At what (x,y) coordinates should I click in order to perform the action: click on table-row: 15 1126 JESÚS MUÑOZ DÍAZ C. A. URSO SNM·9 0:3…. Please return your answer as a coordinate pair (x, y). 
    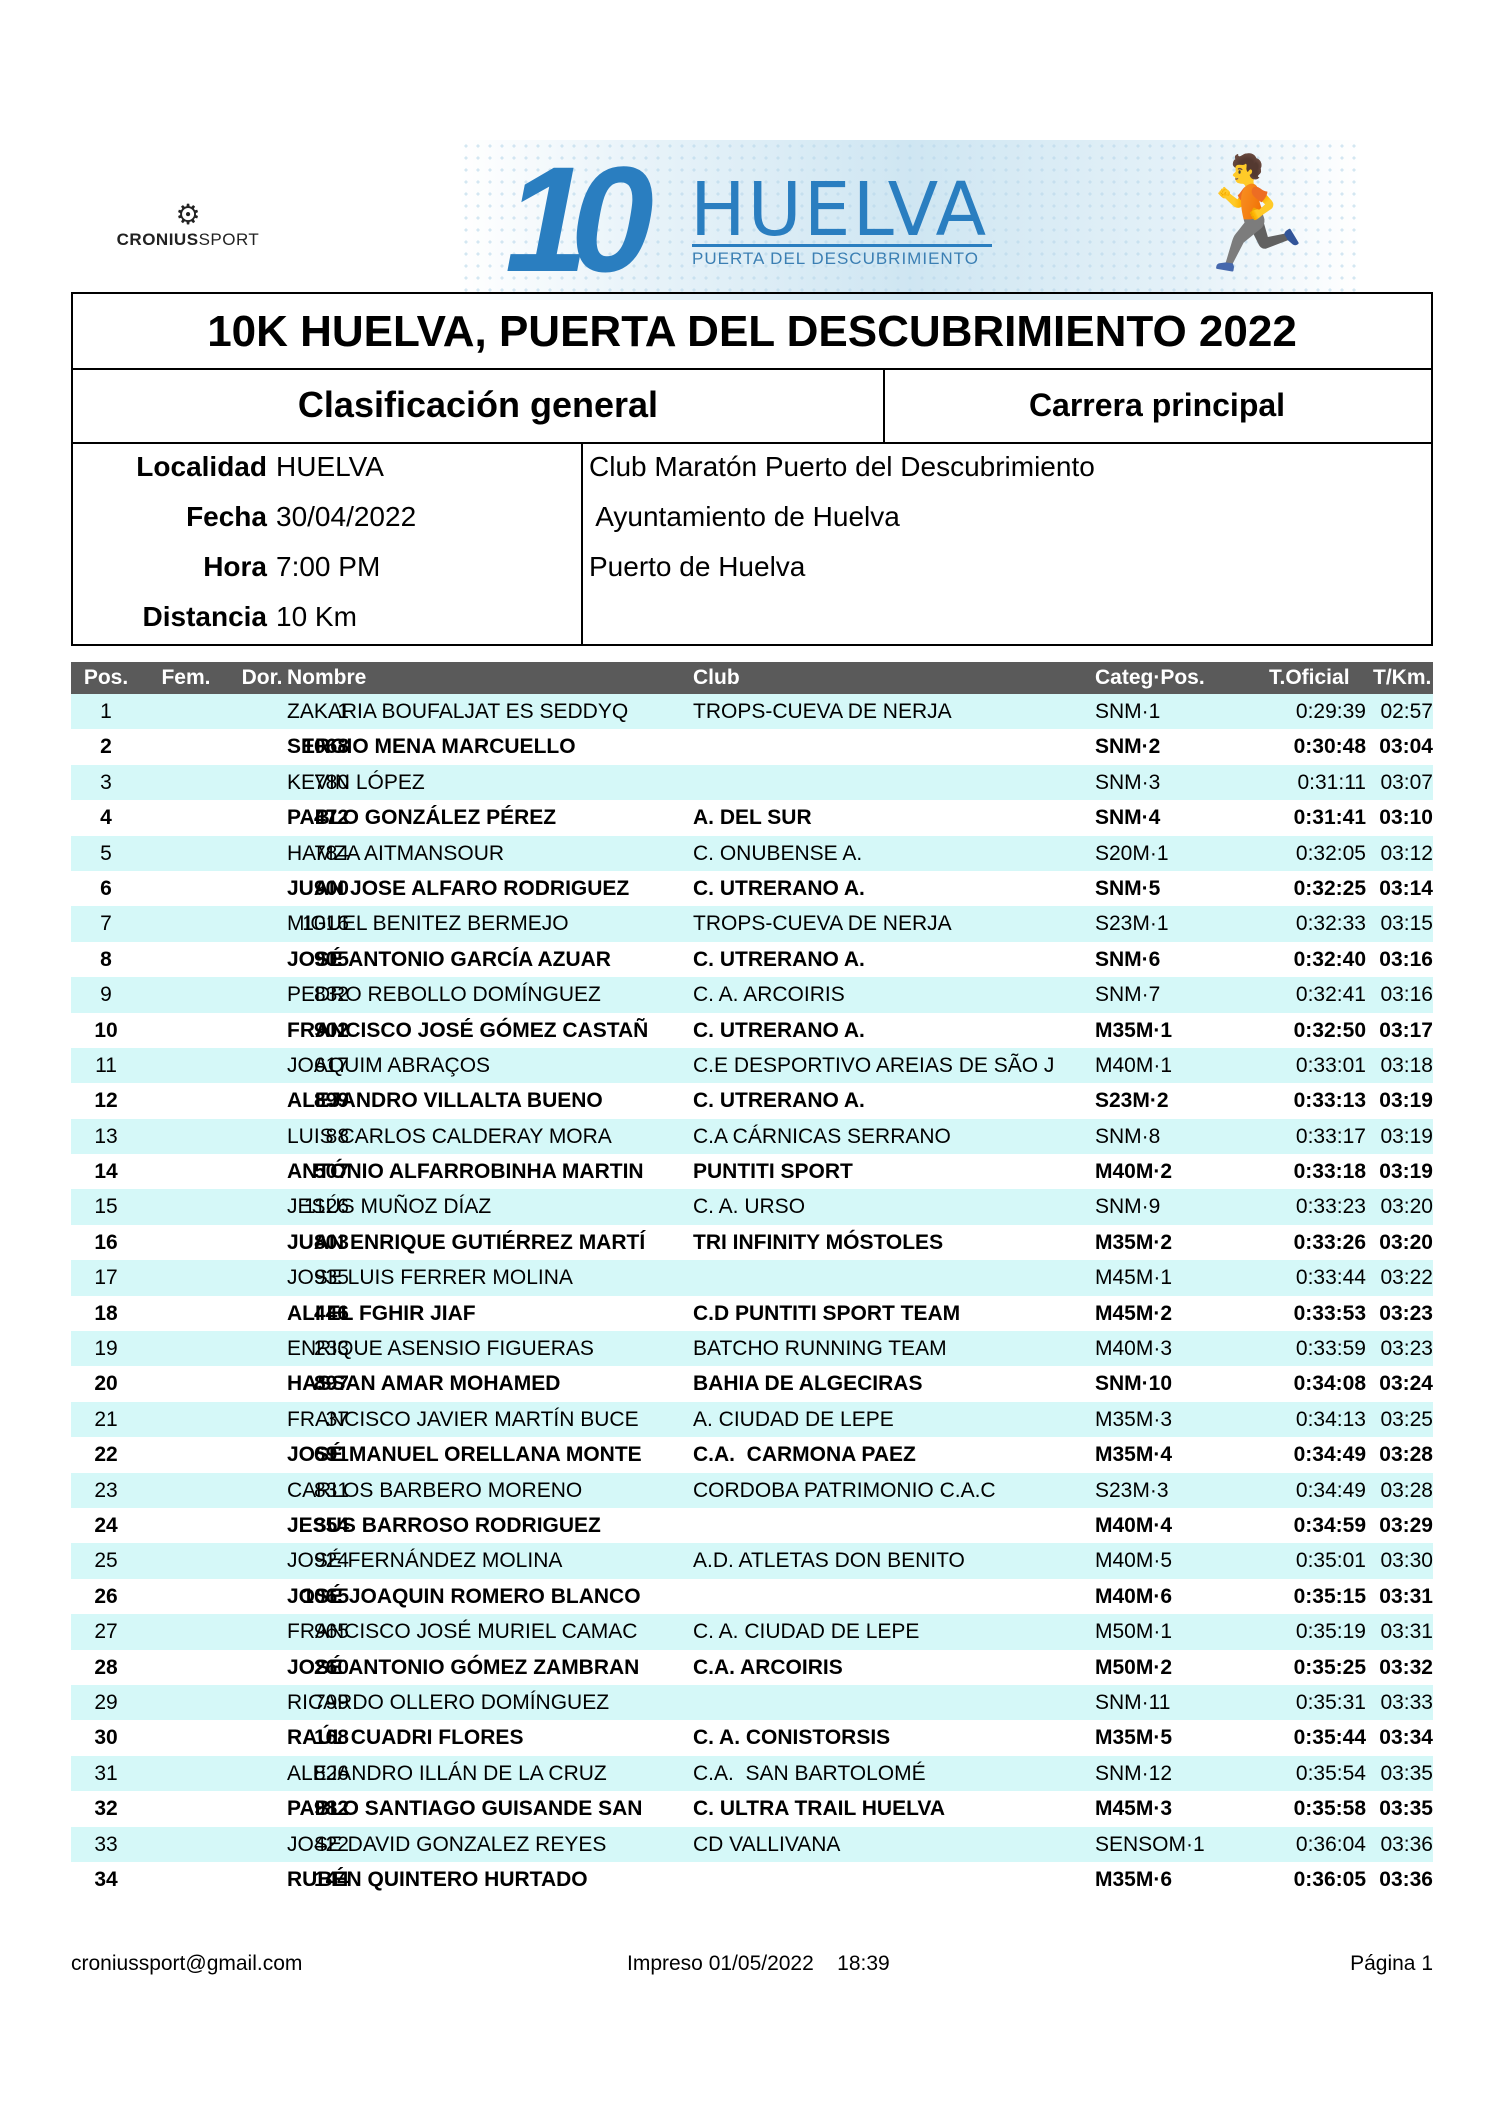
    Looking at the image, I should click on (752, 1207).